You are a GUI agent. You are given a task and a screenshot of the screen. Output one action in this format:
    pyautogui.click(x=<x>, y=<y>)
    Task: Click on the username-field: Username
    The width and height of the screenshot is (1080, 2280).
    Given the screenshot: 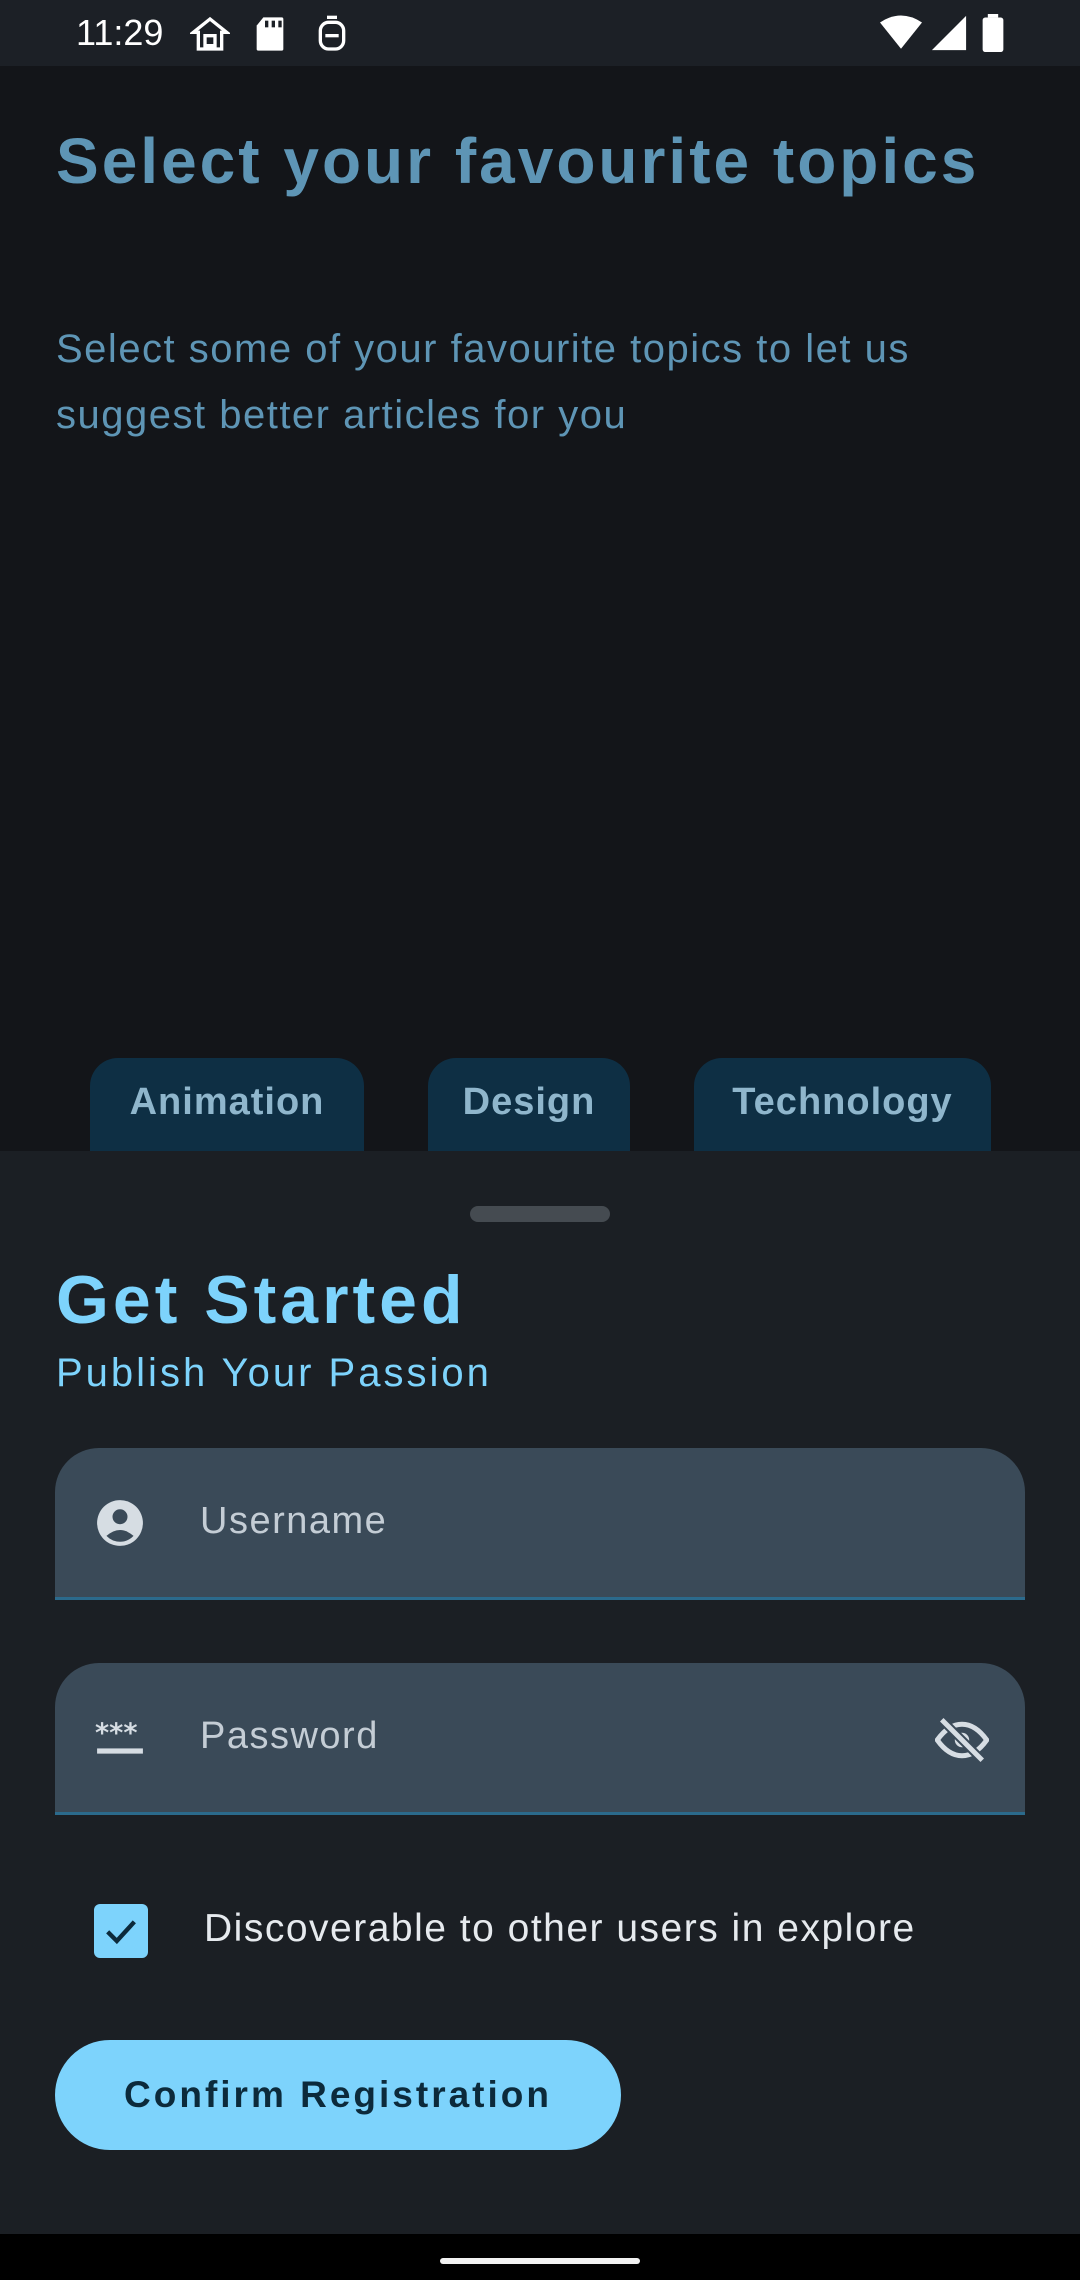 What is the action you would take?
    pyautogui.click(x=540, y=1524)
    